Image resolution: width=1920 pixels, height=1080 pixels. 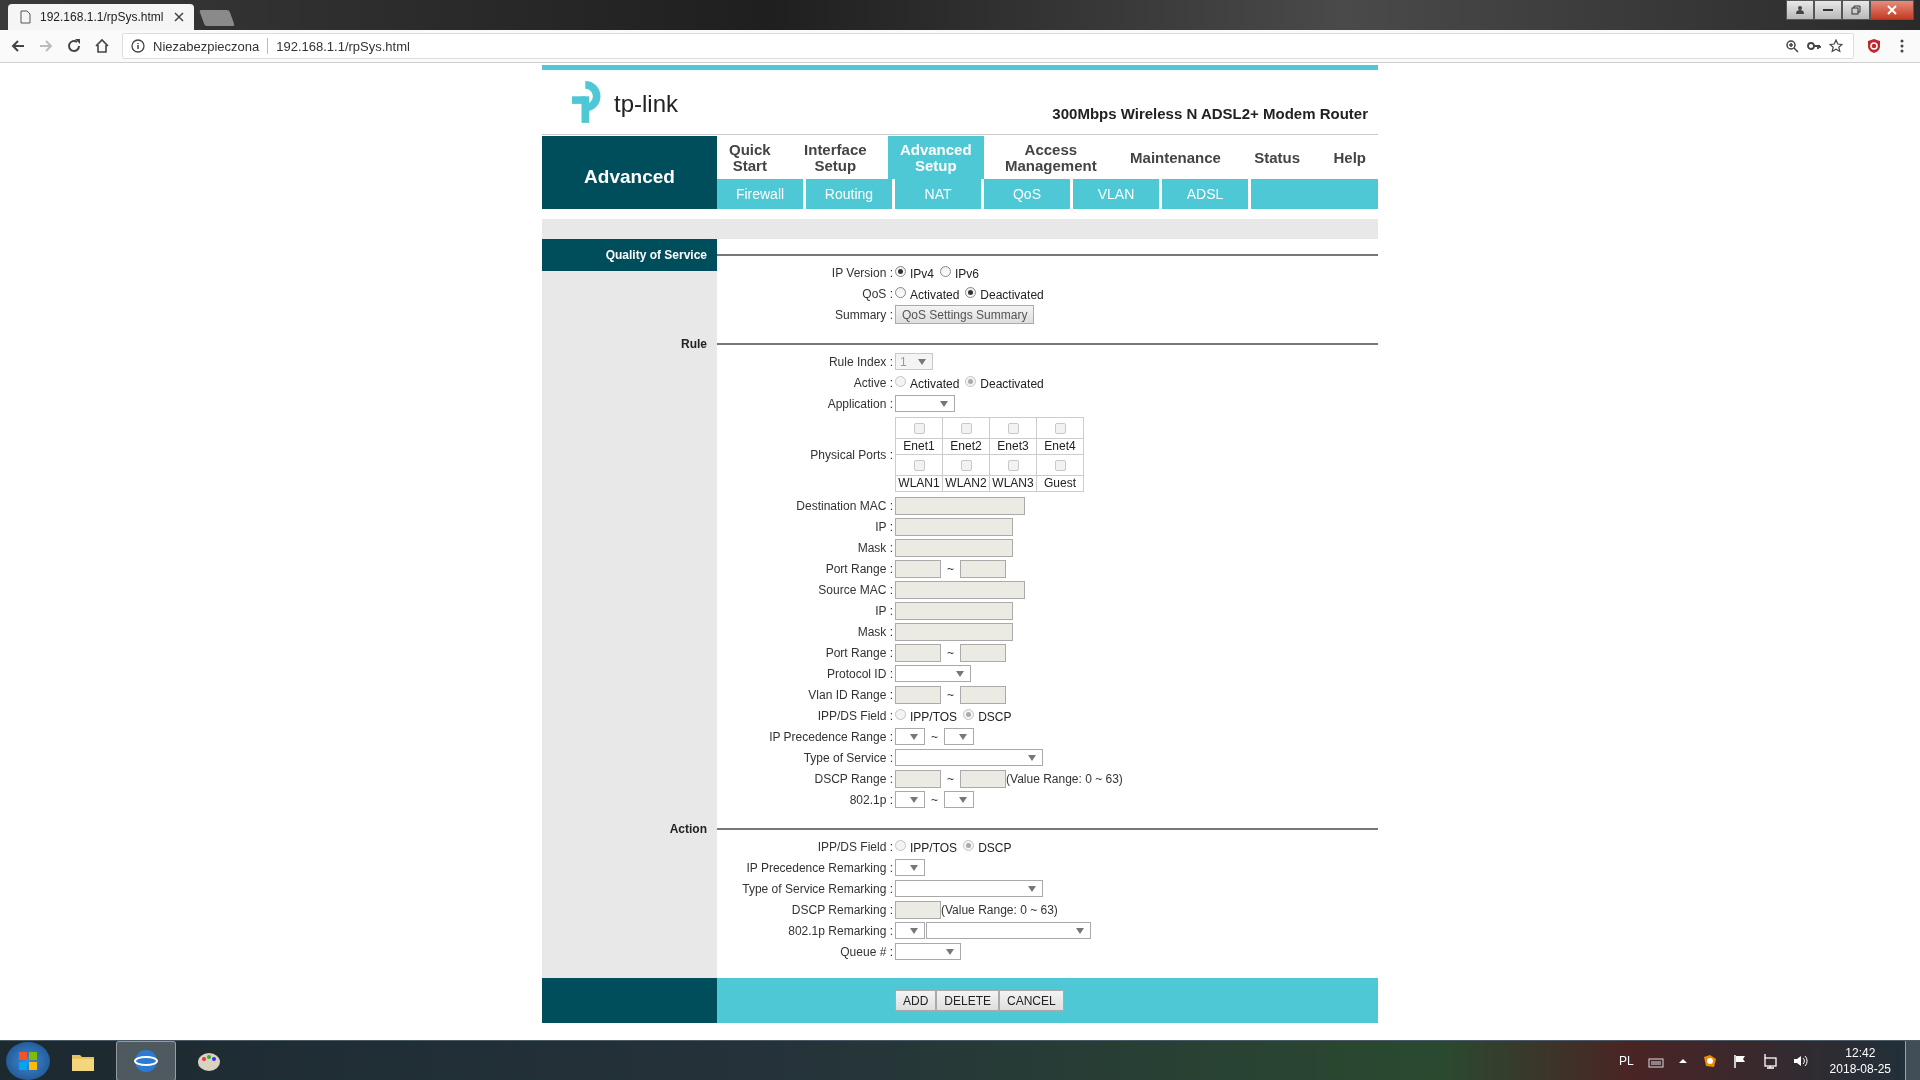 I want to click on menu-tab: Access Management, so click(x=1051, y=157).